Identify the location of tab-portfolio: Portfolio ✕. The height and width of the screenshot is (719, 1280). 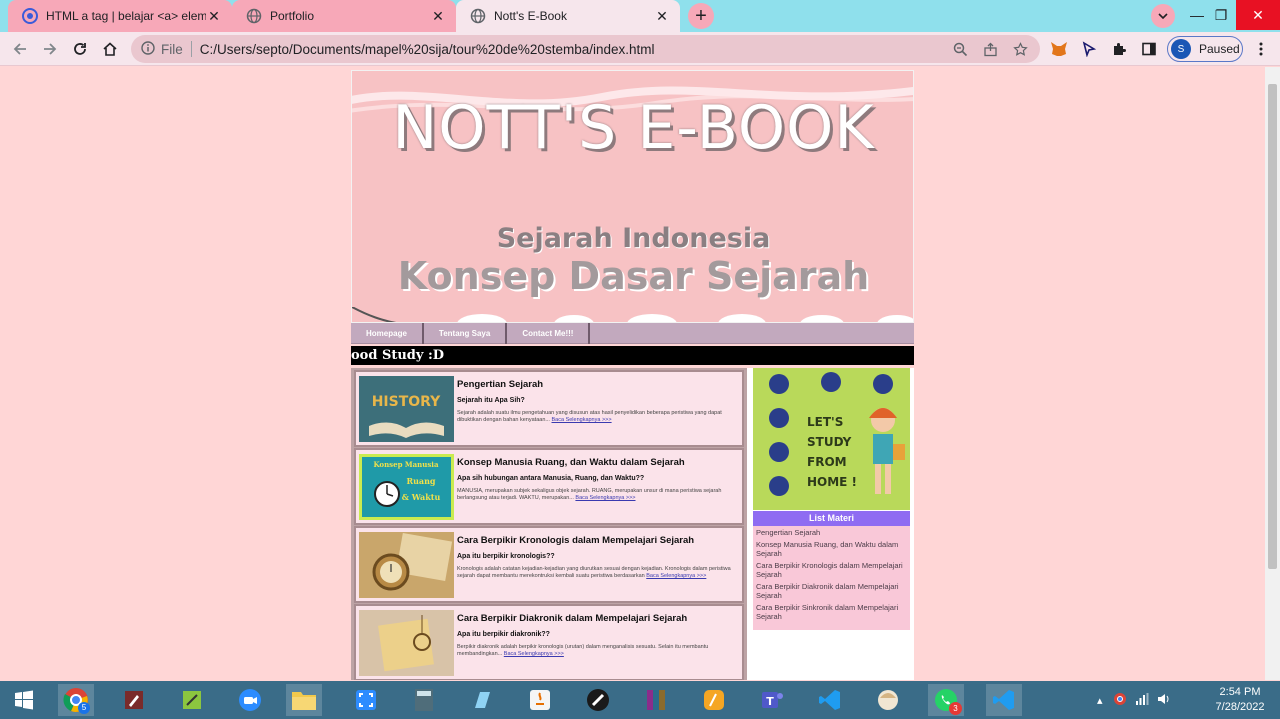
(344, 16).